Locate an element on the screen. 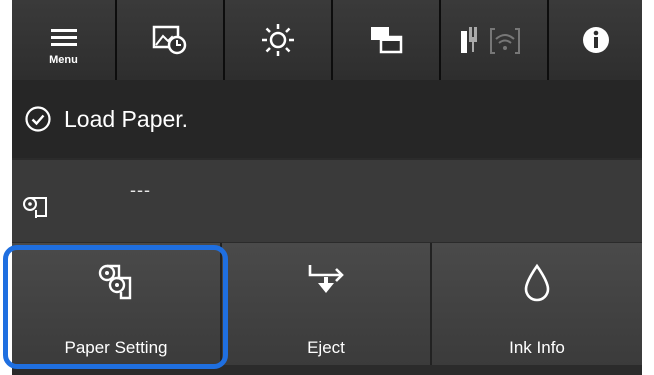 This screenshot has width=654, height=375. menu-label: Menu is located at coordinates (63, 60).